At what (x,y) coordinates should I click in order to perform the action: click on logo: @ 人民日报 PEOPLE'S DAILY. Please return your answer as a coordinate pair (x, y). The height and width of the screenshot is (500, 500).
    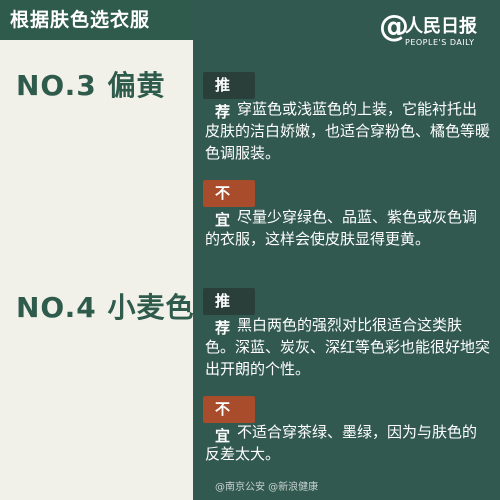
    Looking at the image, I should click on (428, 30).